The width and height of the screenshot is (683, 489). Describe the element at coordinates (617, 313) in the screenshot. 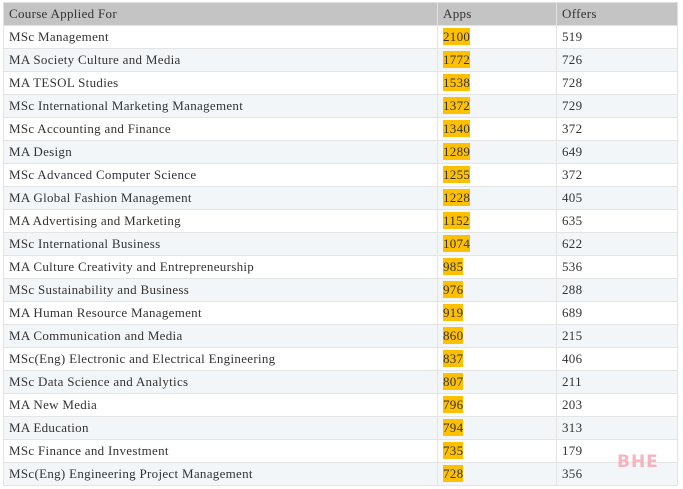

I see `offers-cell: 689` at that location.